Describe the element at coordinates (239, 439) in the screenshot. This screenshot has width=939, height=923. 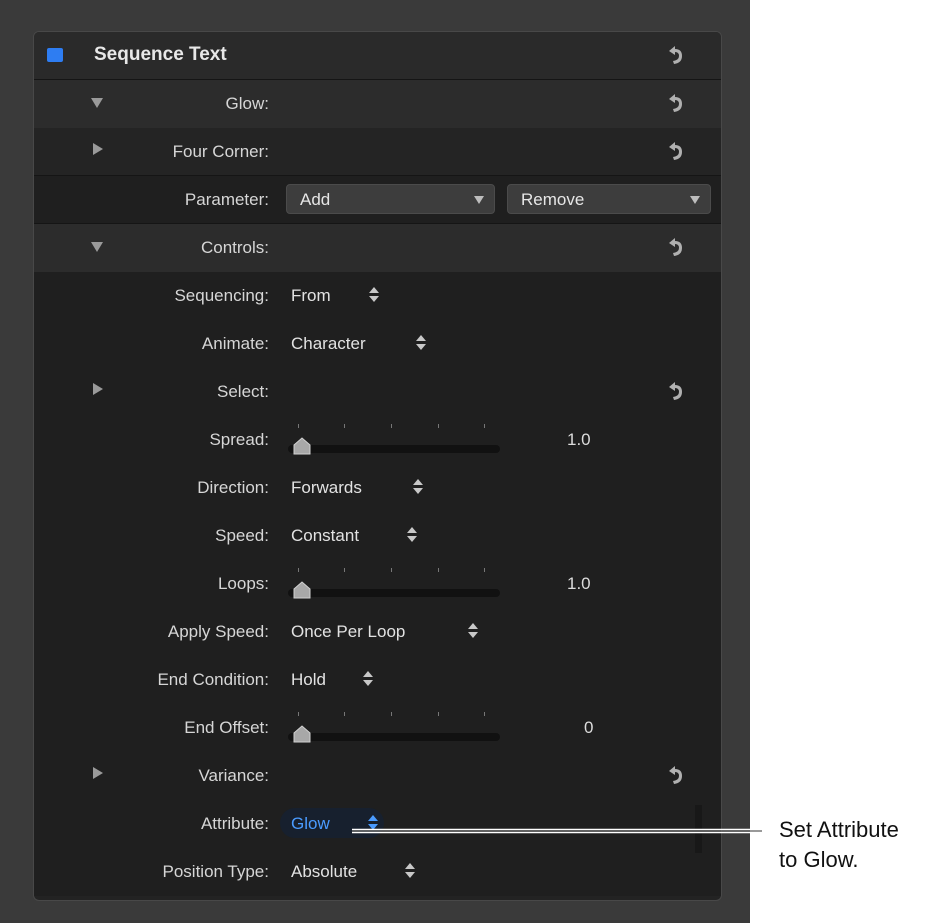
I see `spread-label: Spread:` at that location.